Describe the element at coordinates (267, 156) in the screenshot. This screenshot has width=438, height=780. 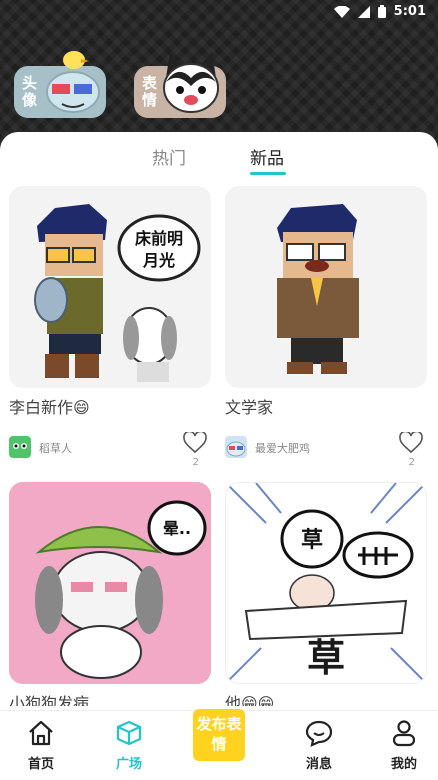
I see `tab-new: 新品` at that location.